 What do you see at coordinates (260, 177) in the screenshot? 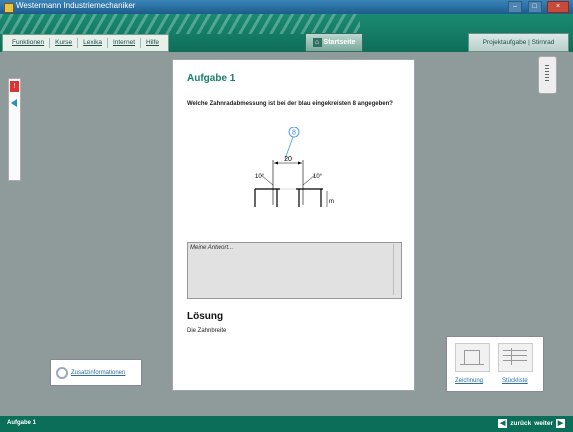
I see `angle-left: 10°` at bounding box center [260, 177].